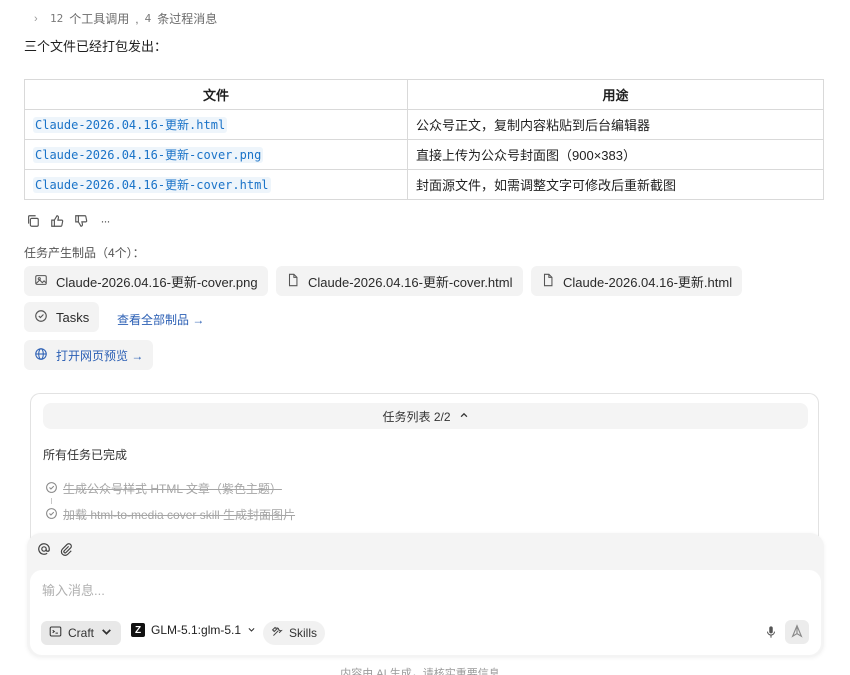 The height and width of the screenshot is (675, 850). What do you see at coordinates (179, 515) in the screenshot?
I see `task-item-label: 加载 html-to-media cover skill 生成封面图片` at bounding box center [179, 515].